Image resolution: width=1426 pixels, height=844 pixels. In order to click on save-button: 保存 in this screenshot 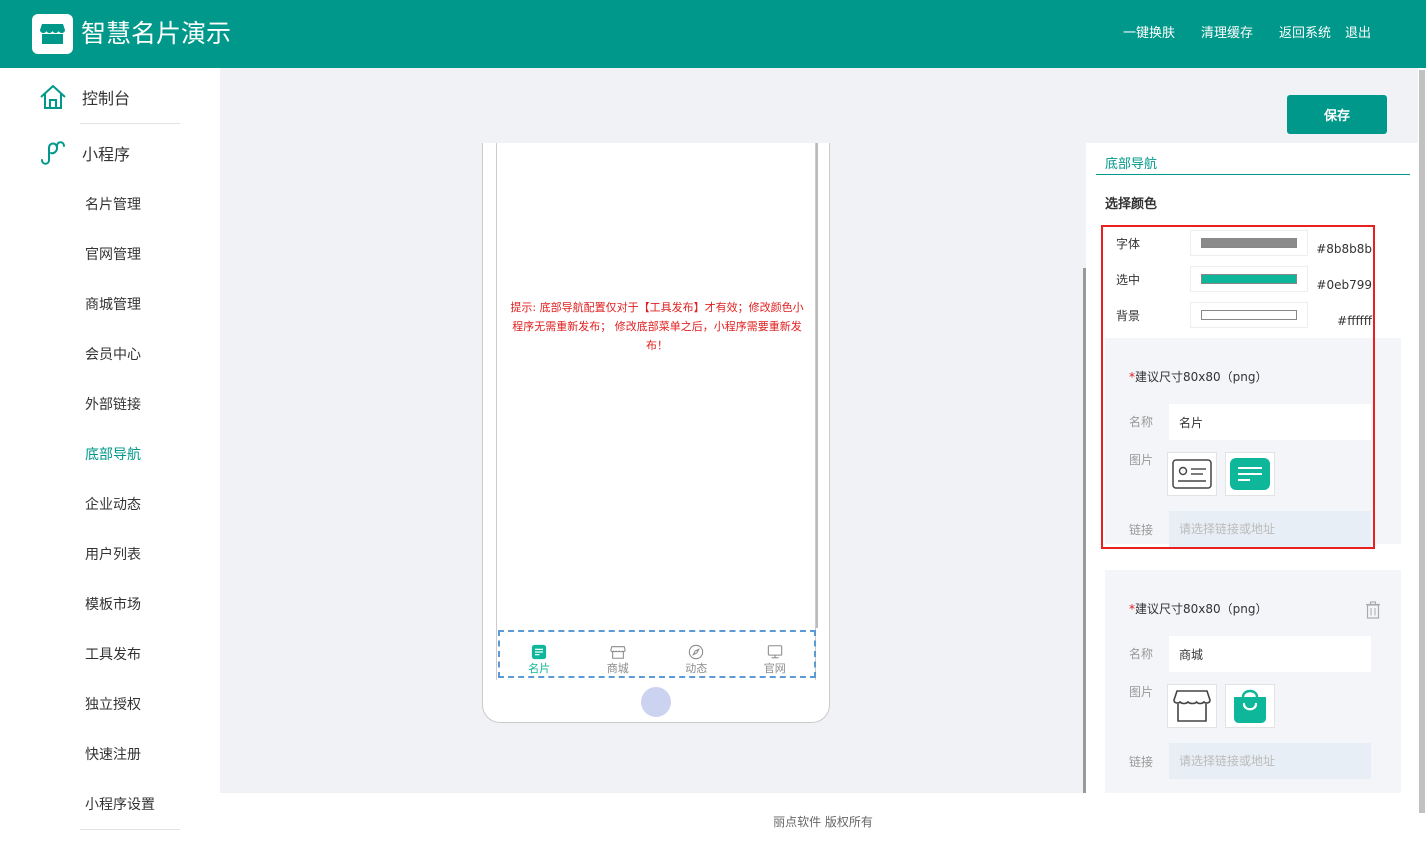, I will do `click(1337, 114)`.